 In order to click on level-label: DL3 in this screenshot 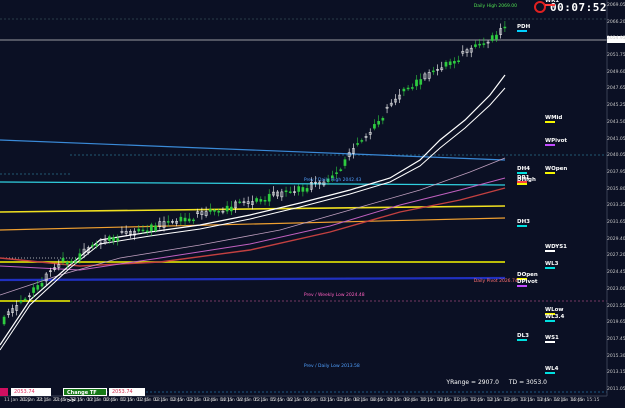, I will do `click(523, 337)`.